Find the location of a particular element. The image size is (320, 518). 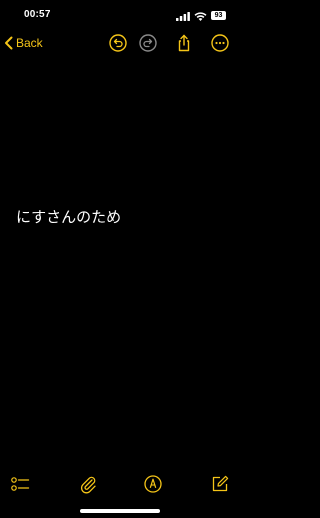

nav-bar: Back is located at coordinates (120, 43).